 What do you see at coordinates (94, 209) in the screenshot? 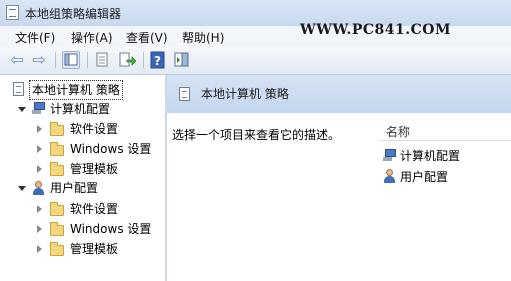
I see `tree-item-user-software-settings: 软件设置` at bounding box center [94, 209].